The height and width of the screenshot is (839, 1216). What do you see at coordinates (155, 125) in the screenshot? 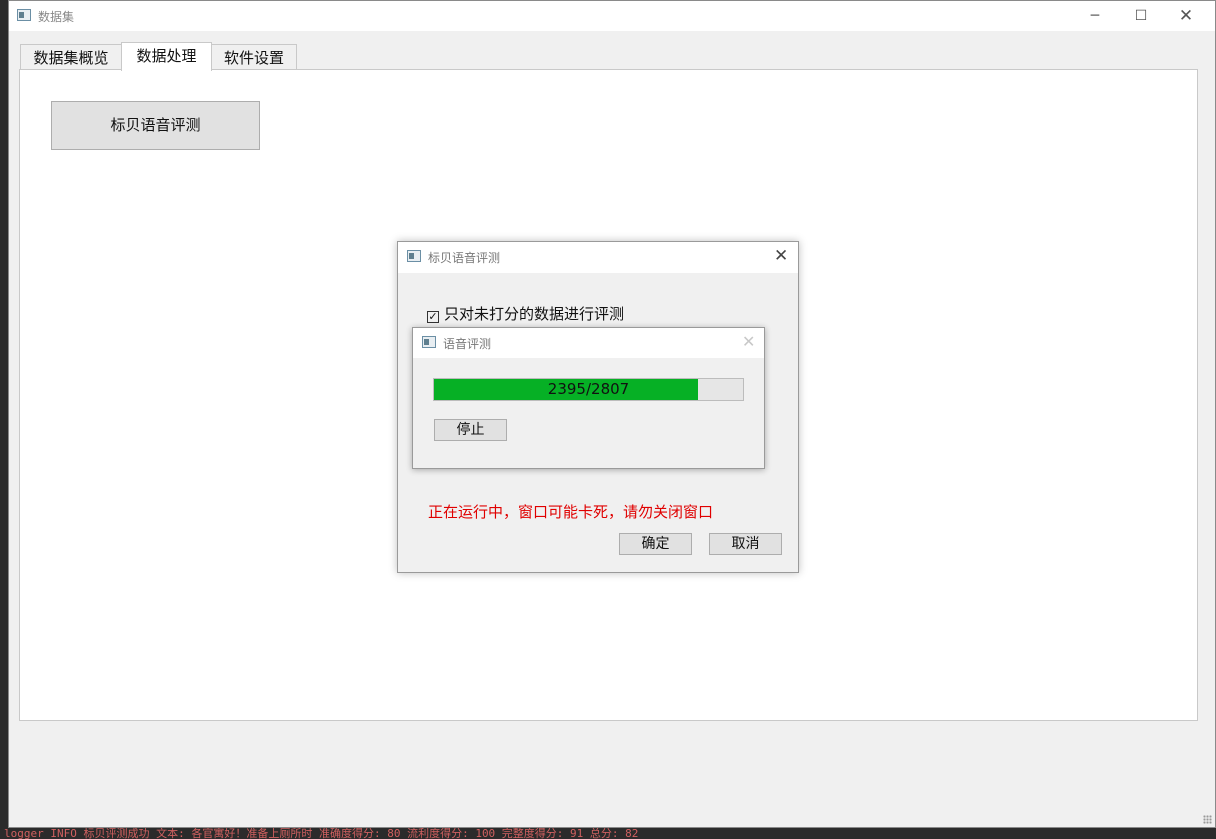
I see `databaker-evaluation-button: 标贝语音评测` at bounding box center [155, 125].